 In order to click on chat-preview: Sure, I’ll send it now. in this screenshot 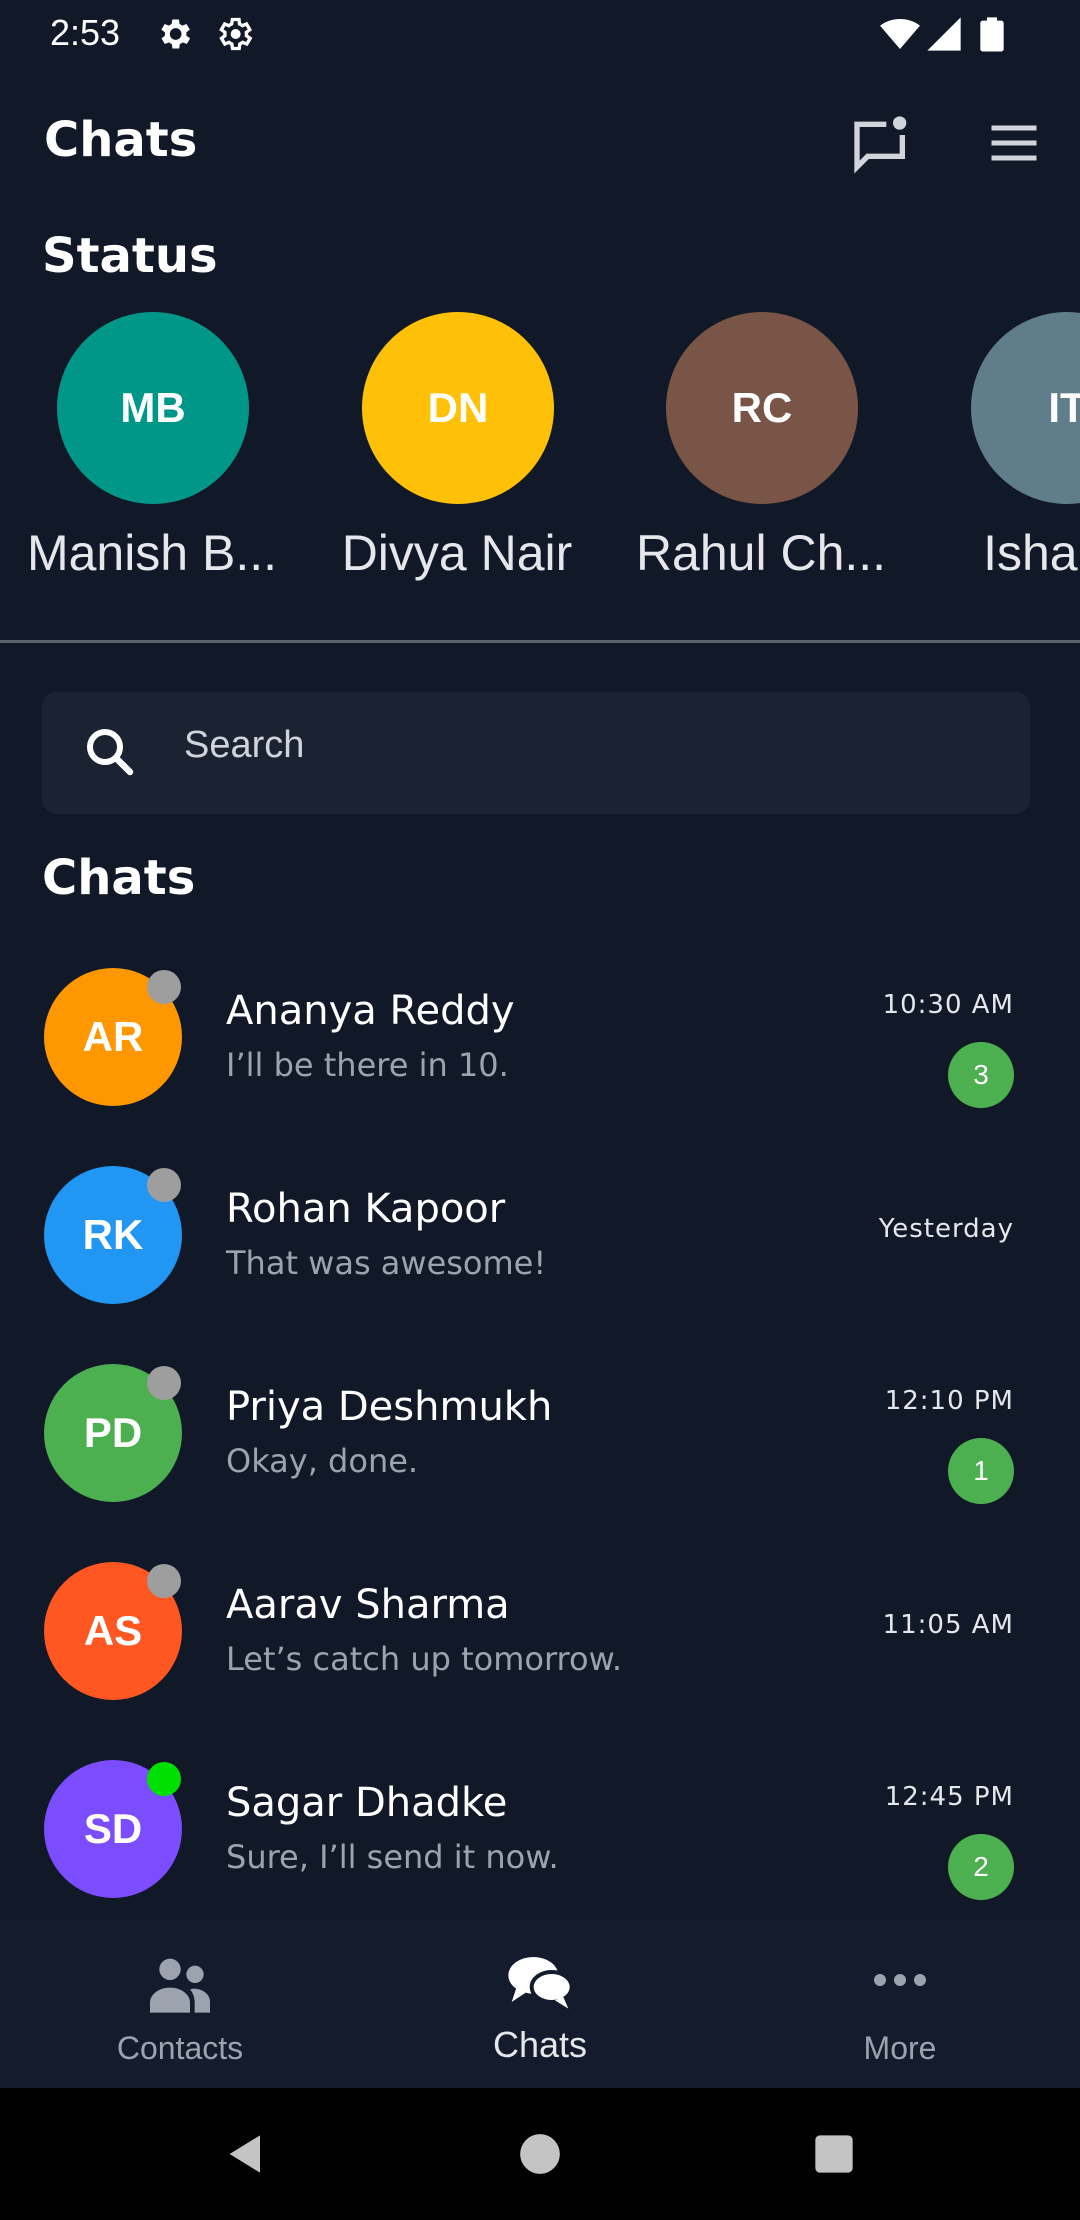, I will do `click(392, 1857)`.